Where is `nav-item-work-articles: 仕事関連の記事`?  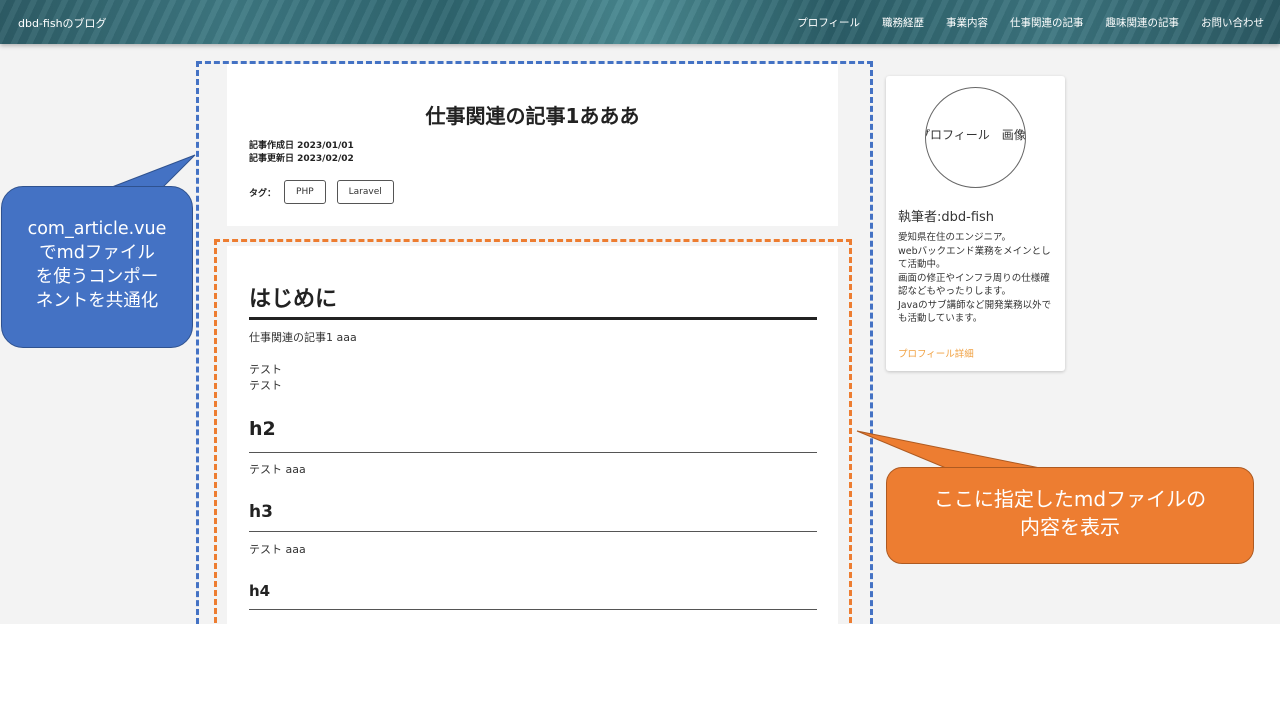 nav-item-work-articles: 仕事関連の記事 is located at coordinates (1047, 22).